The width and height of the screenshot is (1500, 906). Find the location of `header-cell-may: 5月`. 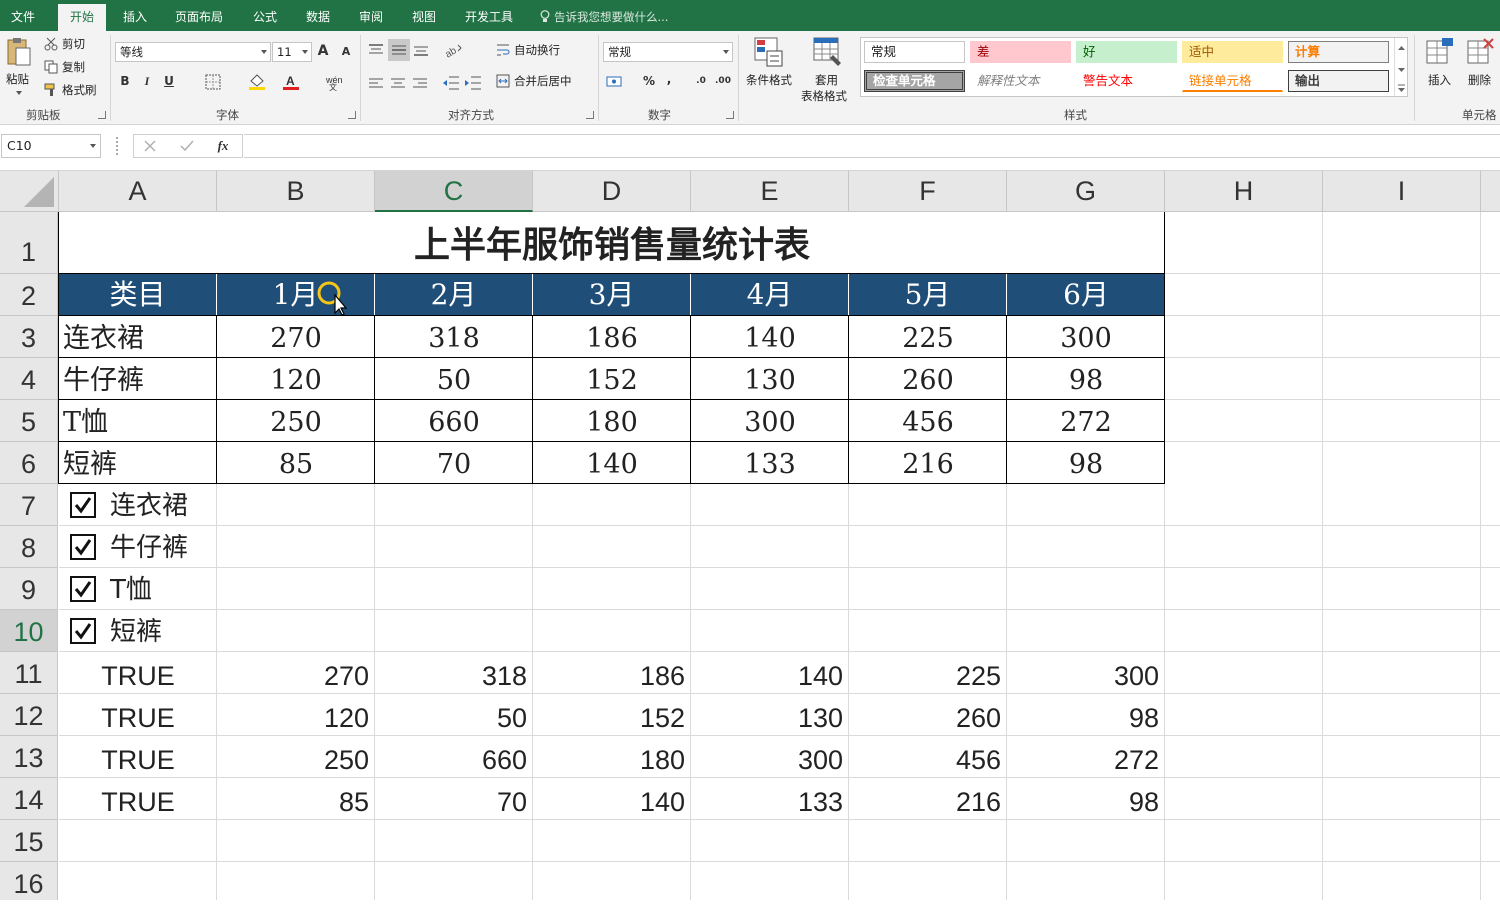

header-cell-may: 5月 is located at coordinates (928, 295).